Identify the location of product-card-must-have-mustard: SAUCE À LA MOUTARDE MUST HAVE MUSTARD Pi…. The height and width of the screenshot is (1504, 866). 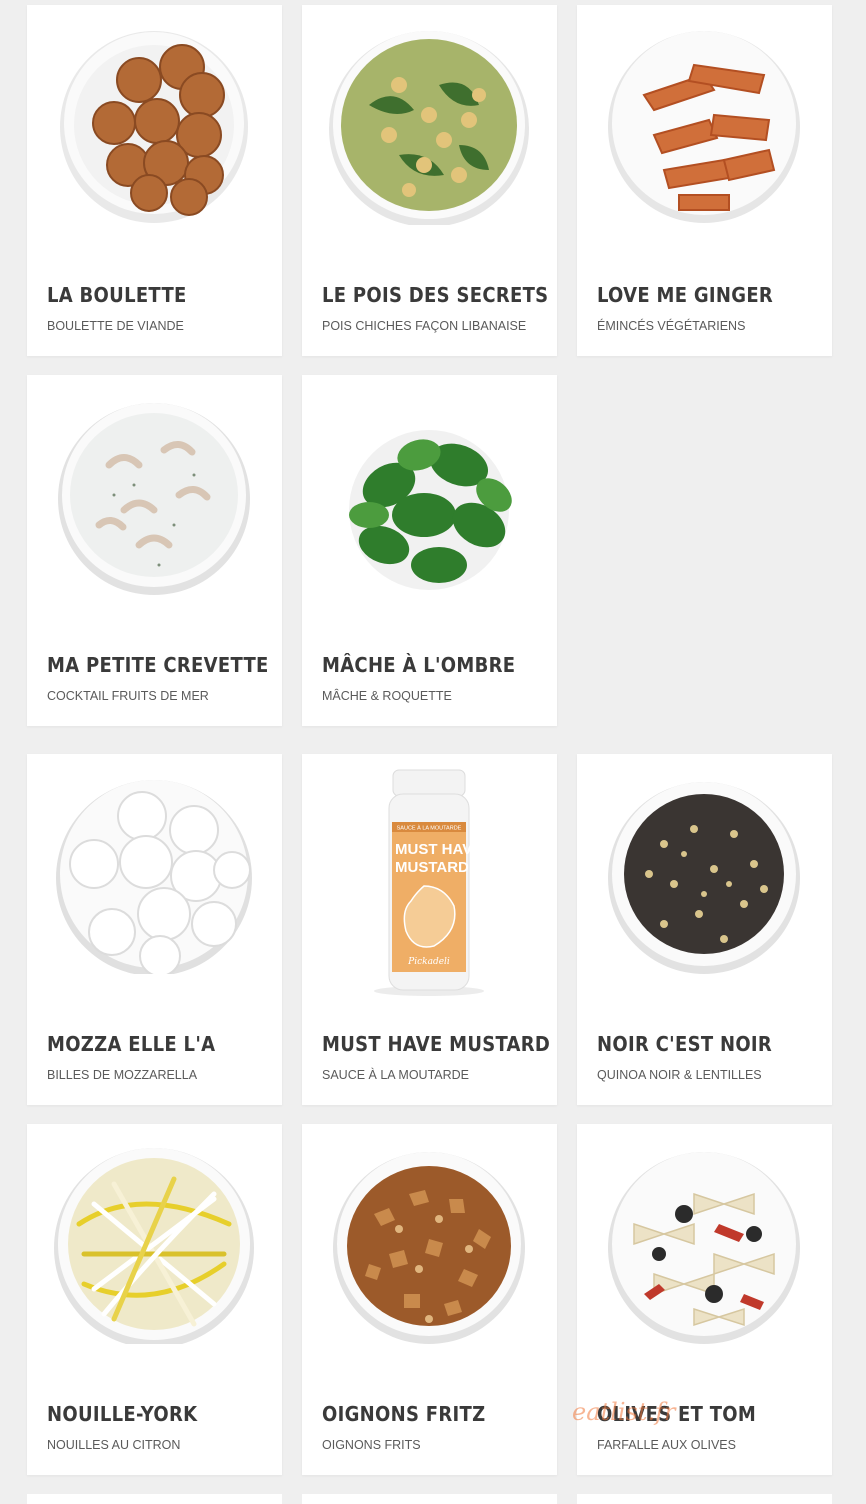
(429, 929).